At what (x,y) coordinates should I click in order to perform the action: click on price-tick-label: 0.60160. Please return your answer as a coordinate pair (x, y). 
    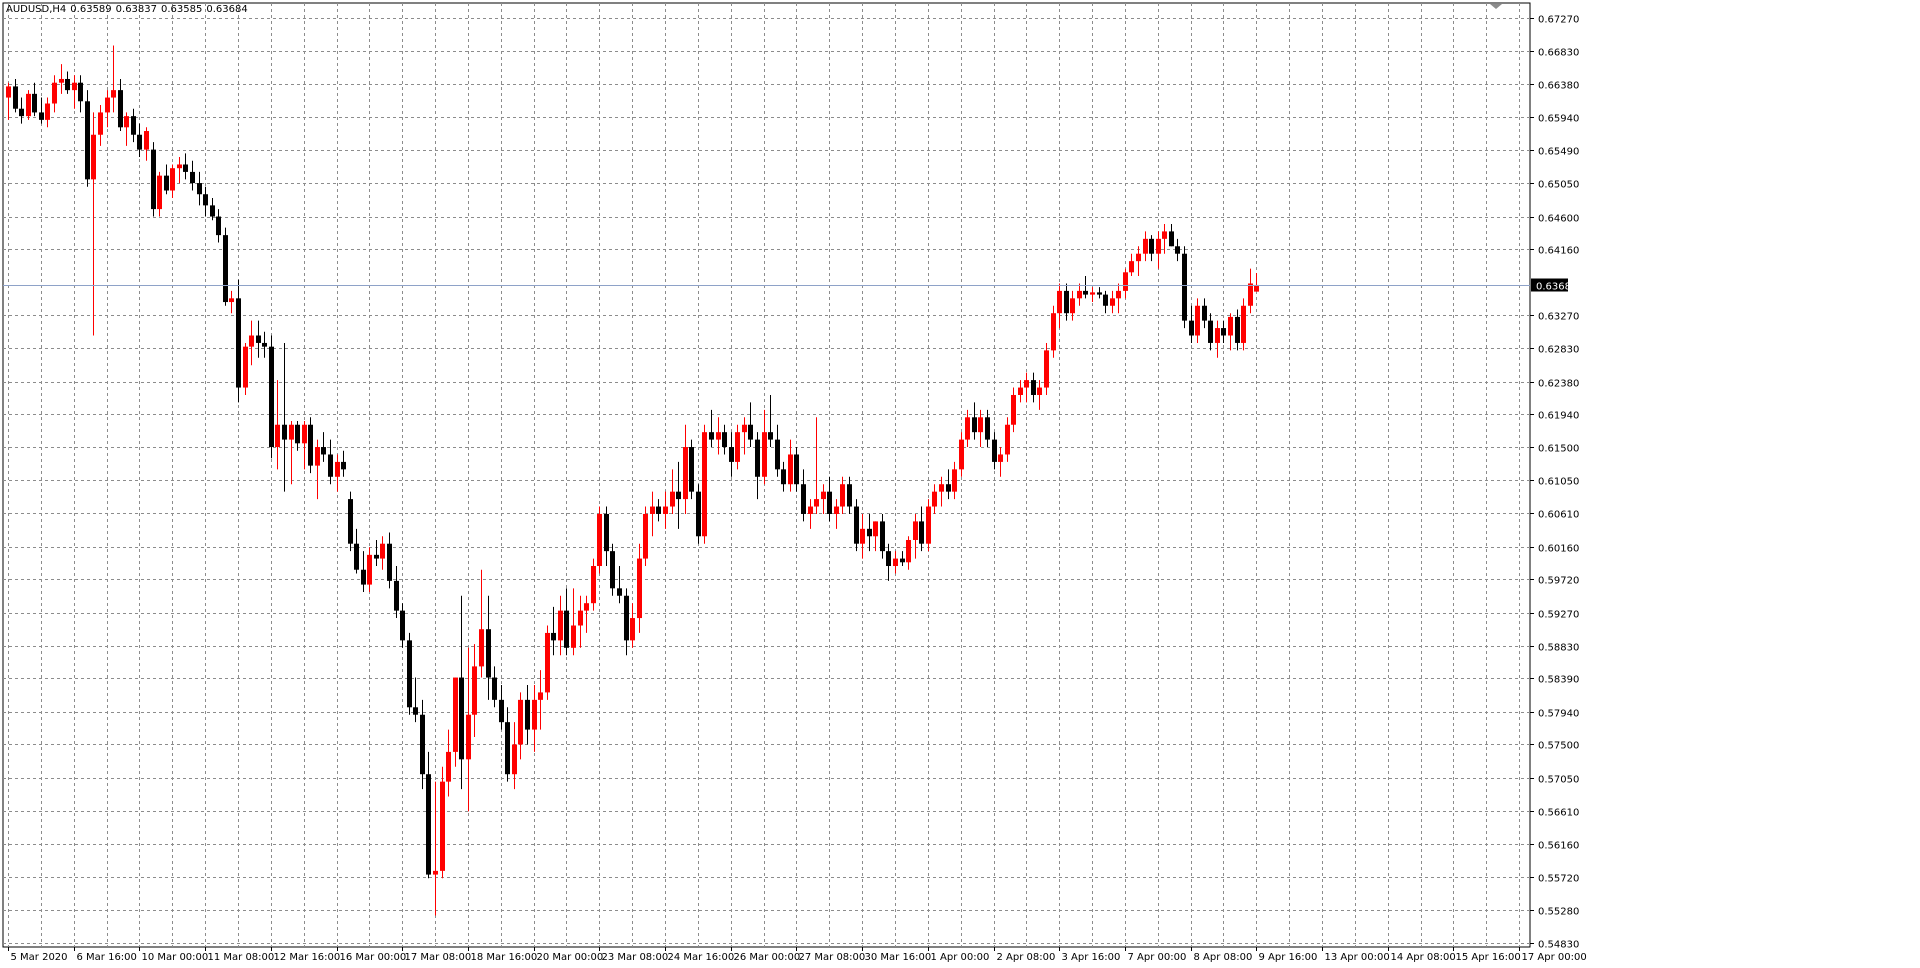
    Looking at the image, I should click on (1558, 549).